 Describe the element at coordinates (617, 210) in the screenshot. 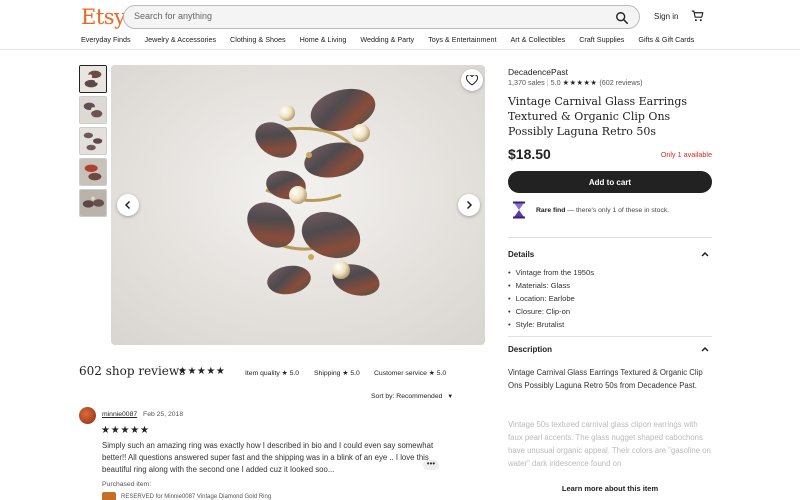

I see `rare-find-text: — there's only 1 of these in stock.` at that location.